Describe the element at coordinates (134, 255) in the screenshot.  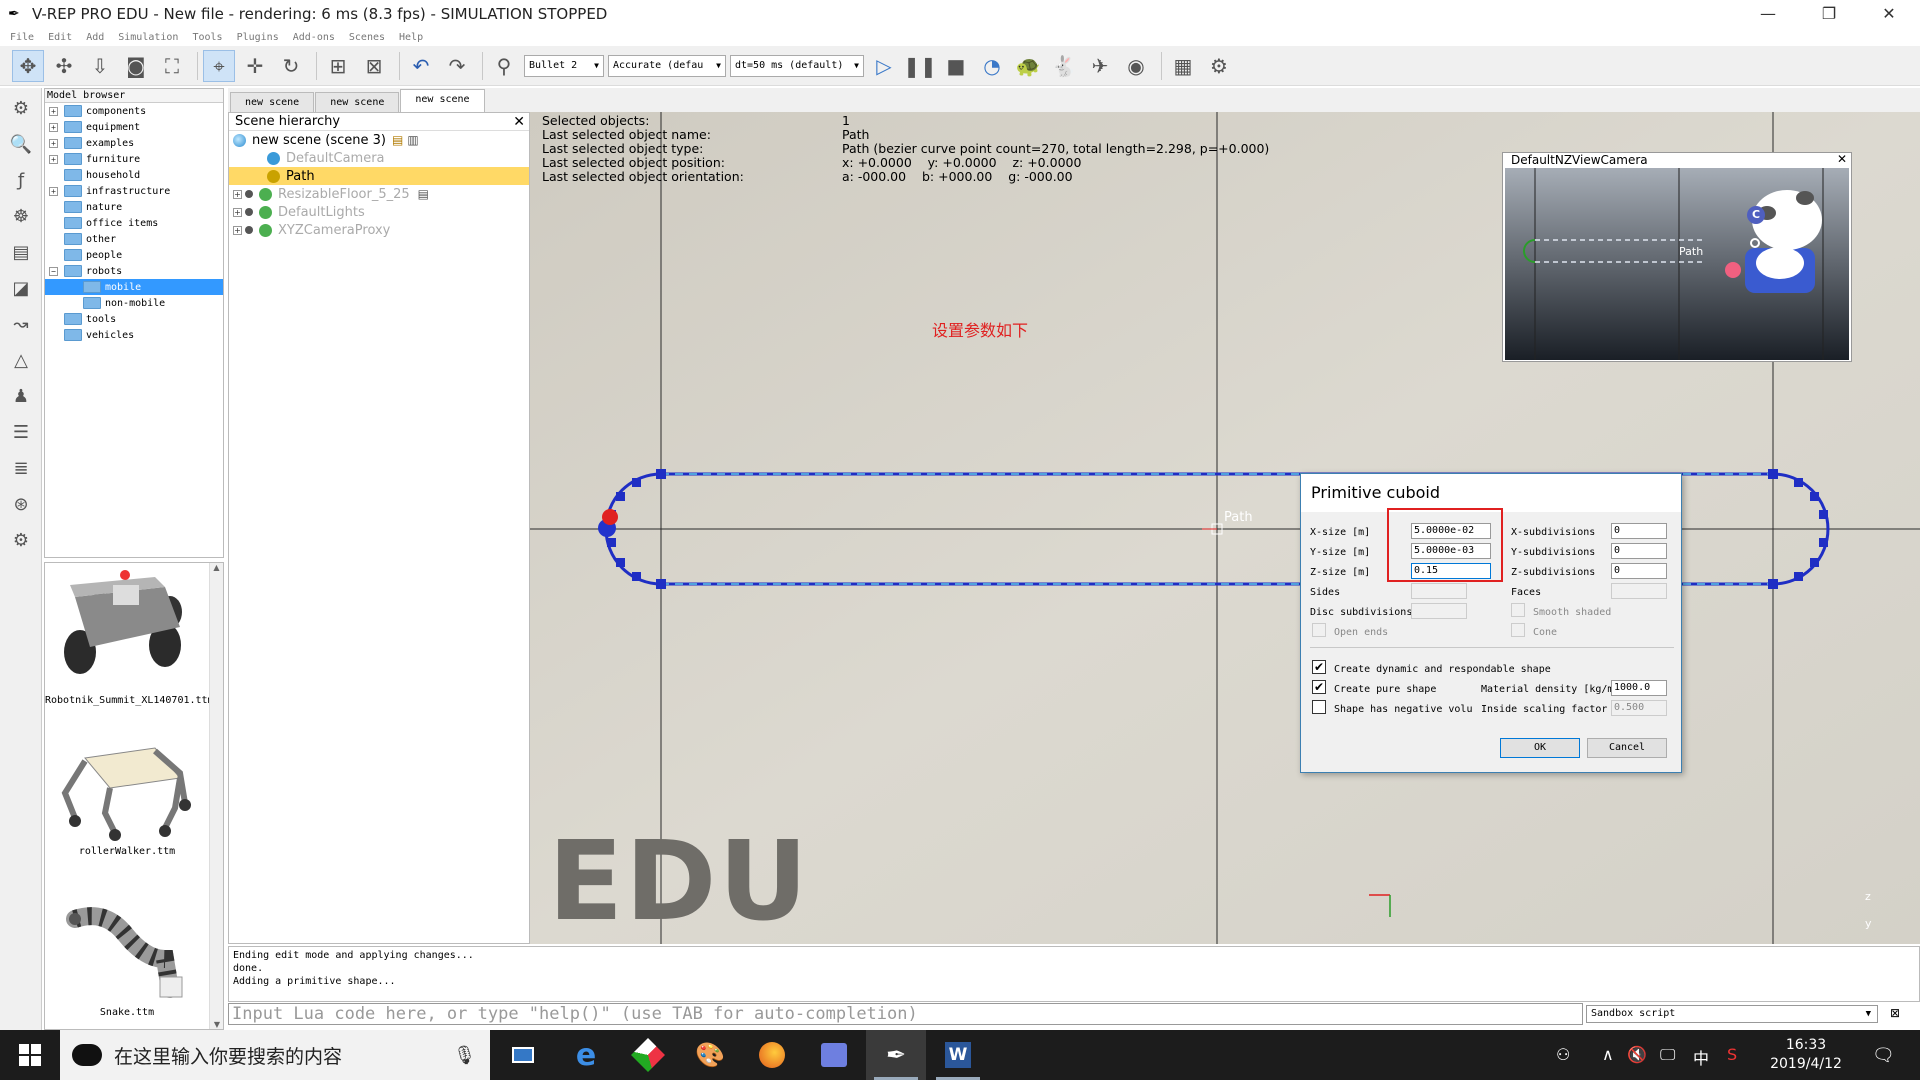
I see `model-tree-item: people` at that location.